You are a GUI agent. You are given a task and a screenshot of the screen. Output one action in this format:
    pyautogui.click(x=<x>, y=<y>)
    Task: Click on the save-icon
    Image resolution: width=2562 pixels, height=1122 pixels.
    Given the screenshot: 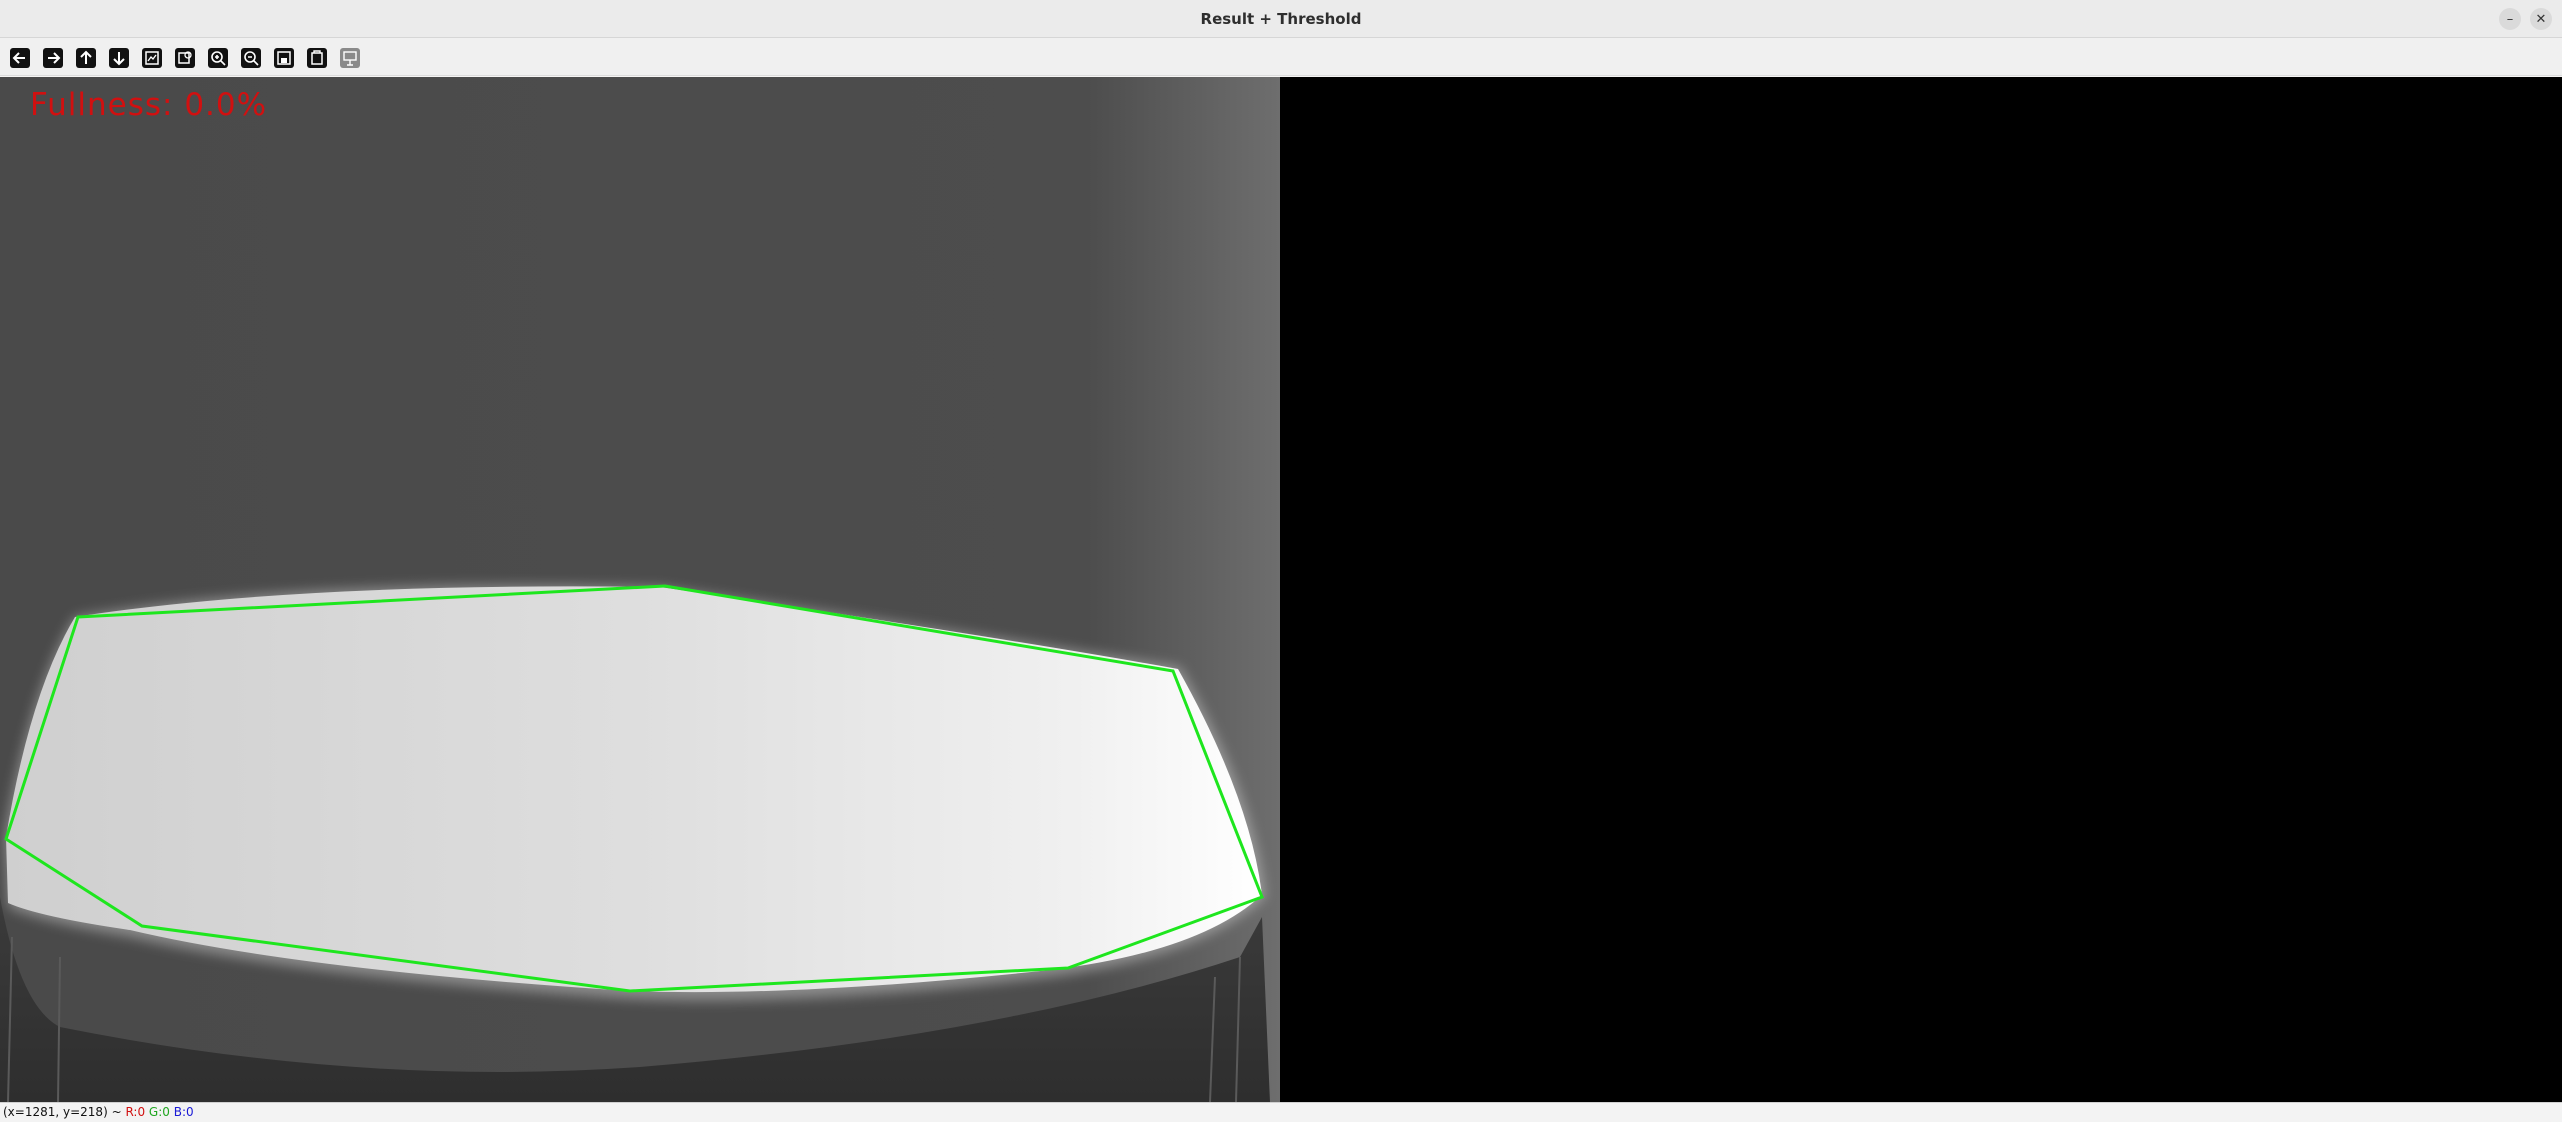 What is the action you would take?
    pyautogui.click(x=284, y=58)
    